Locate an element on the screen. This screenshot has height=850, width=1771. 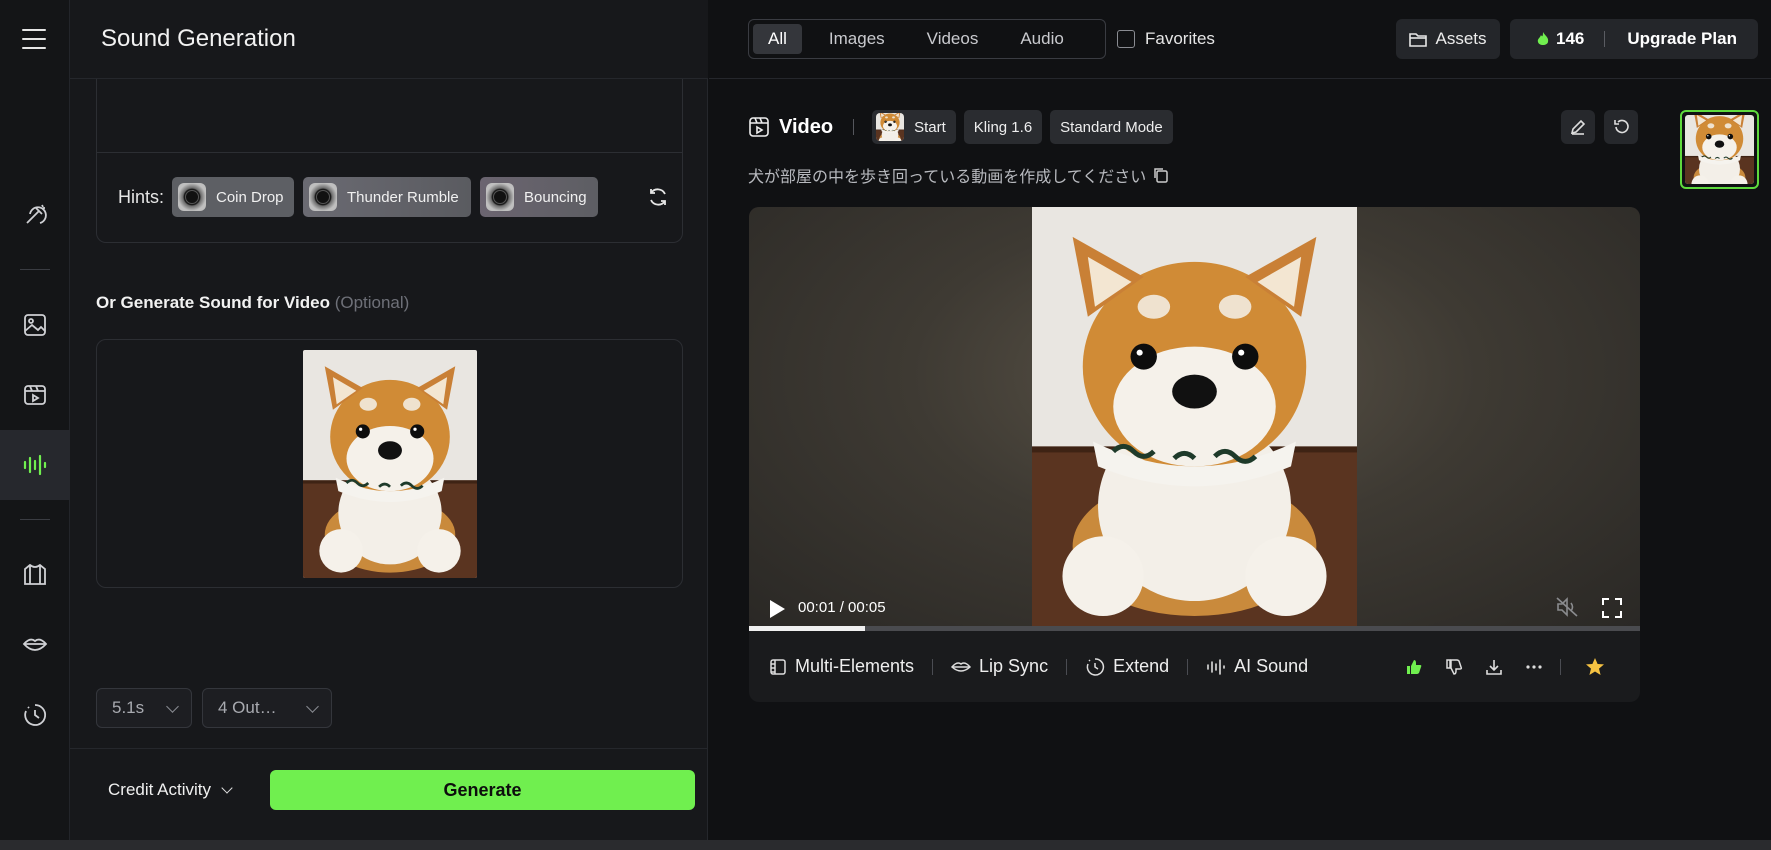
hint-chip-thunder-rumble: Thunder Rumble is located at coordinates (387, 197).